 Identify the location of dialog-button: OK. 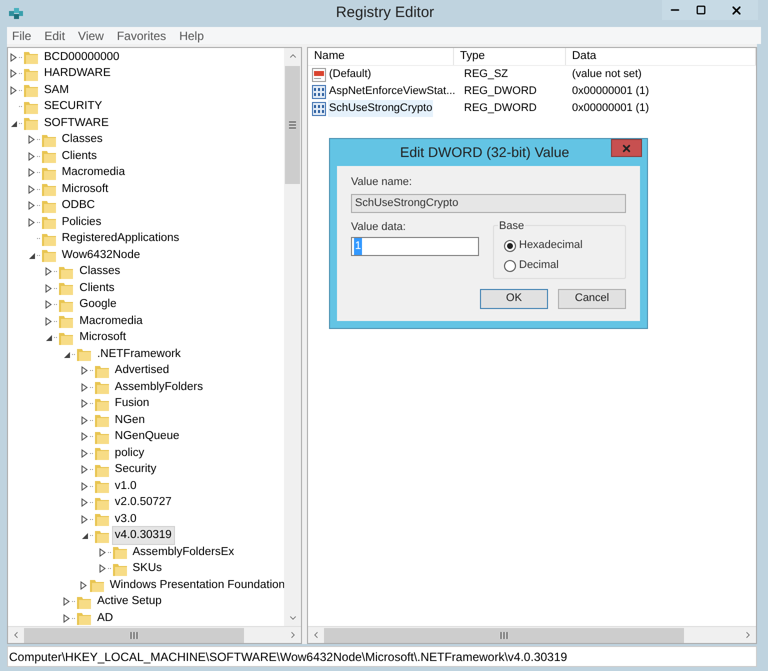
(514, 298).